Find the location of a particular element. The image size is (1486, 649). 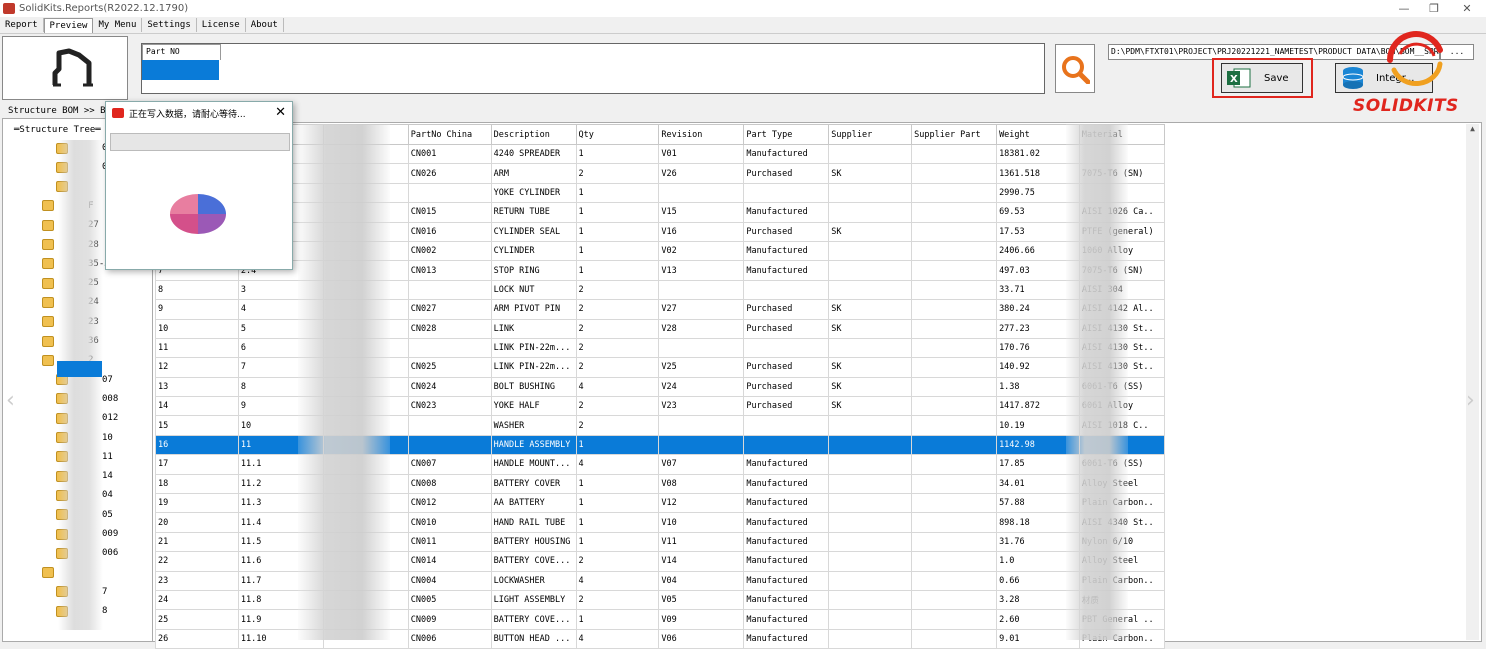

table-cell: V23 is located at coordinates (701, 406).